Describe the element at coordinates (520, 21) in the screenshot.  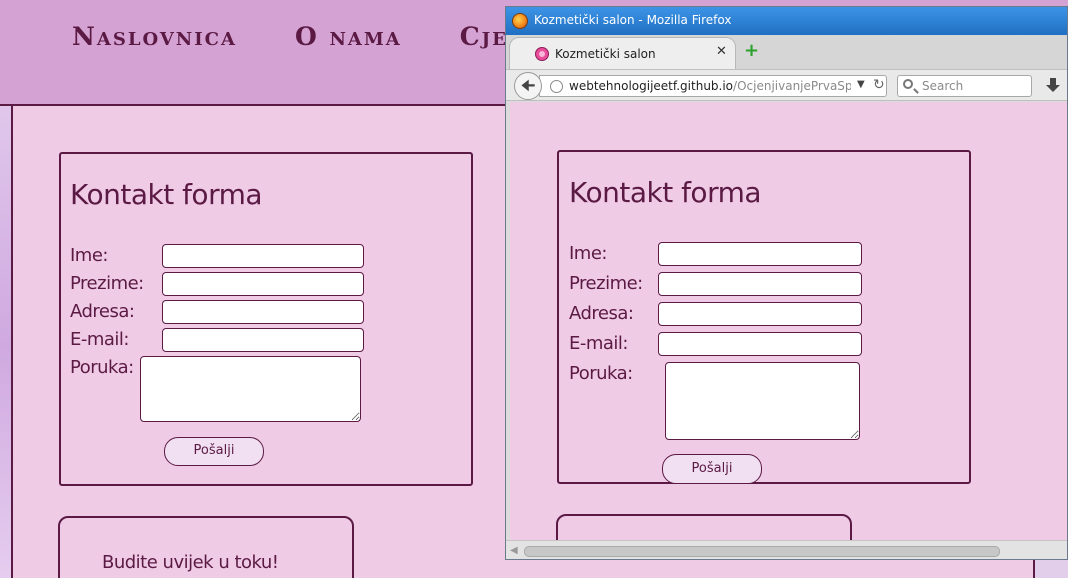
I see `firefox-icon` at that location.